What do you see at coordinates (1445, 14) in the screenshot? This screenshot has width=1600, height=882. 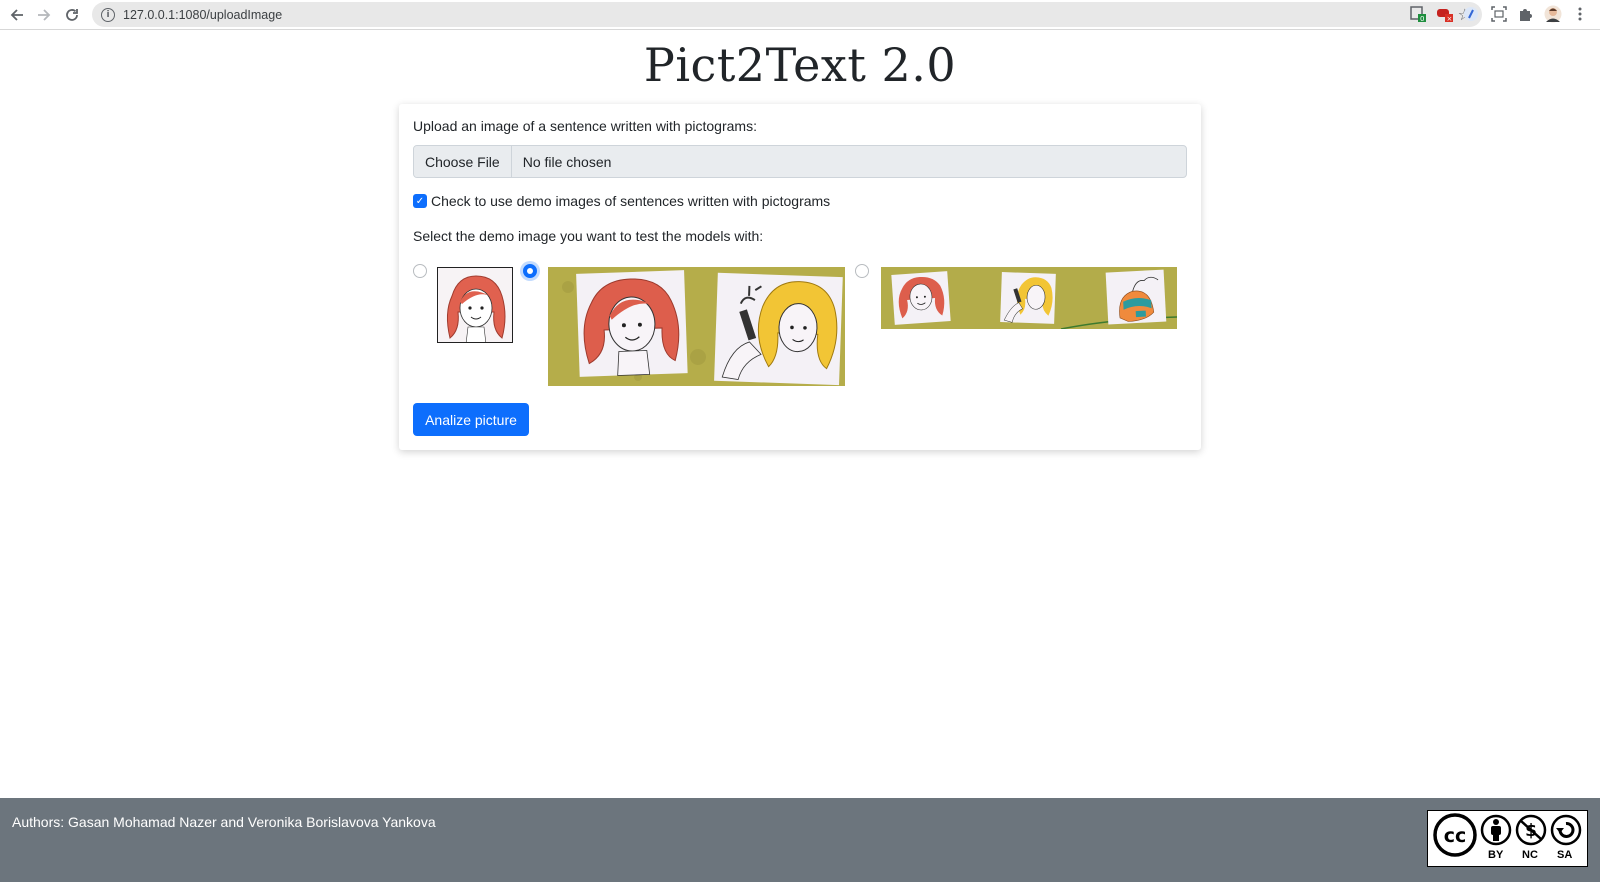 I see `extension-icon-2: ×` at bounding box center [1445, 14].